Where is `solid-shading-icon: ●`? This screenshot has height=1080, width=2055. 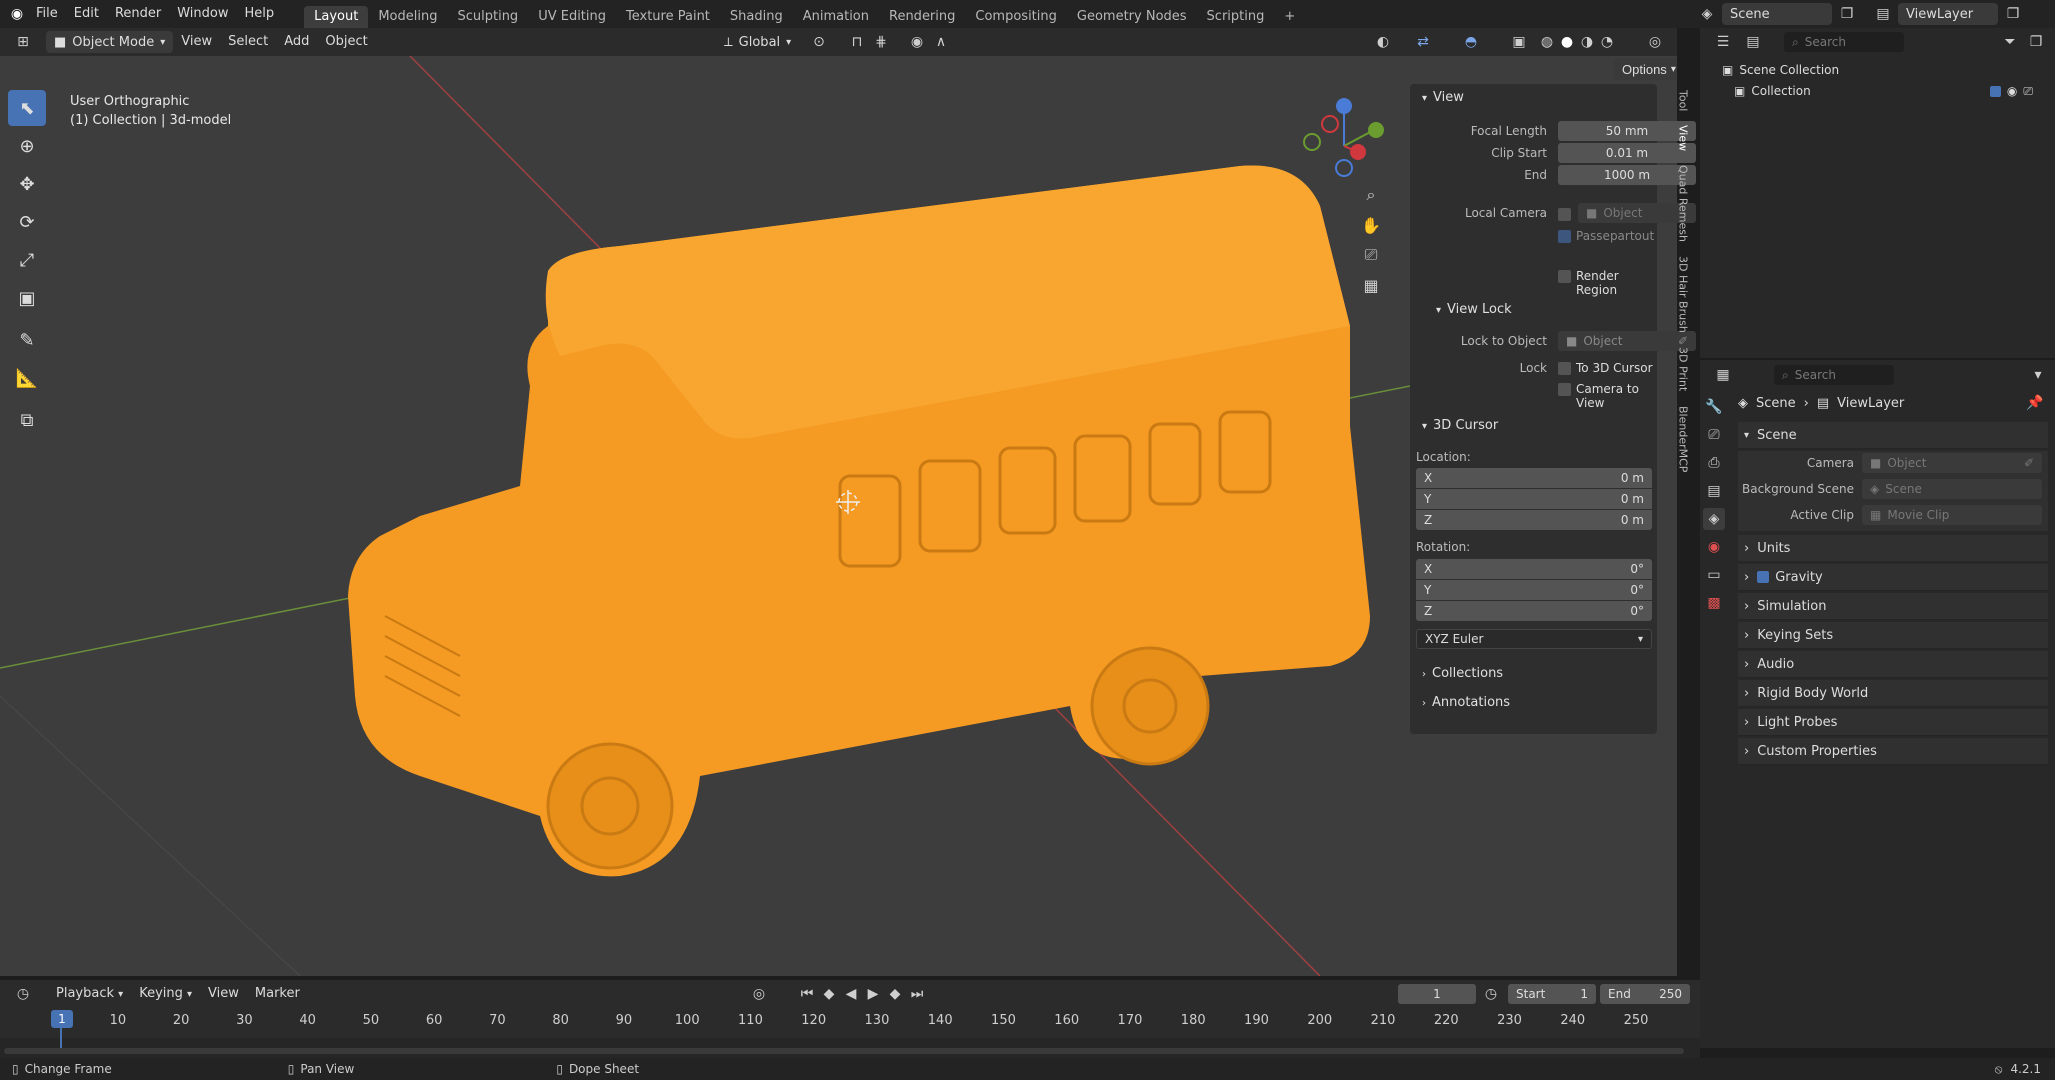 solid-shading-icon: ● is located at coordinates (1567, 42).